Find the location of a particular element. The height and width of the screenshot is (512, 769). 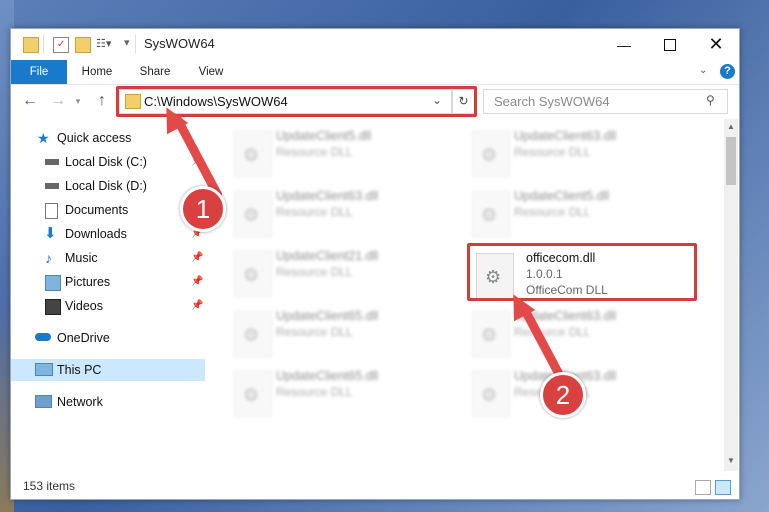

sidebar-item-label: Quick access is located at coordinates (94, 138).